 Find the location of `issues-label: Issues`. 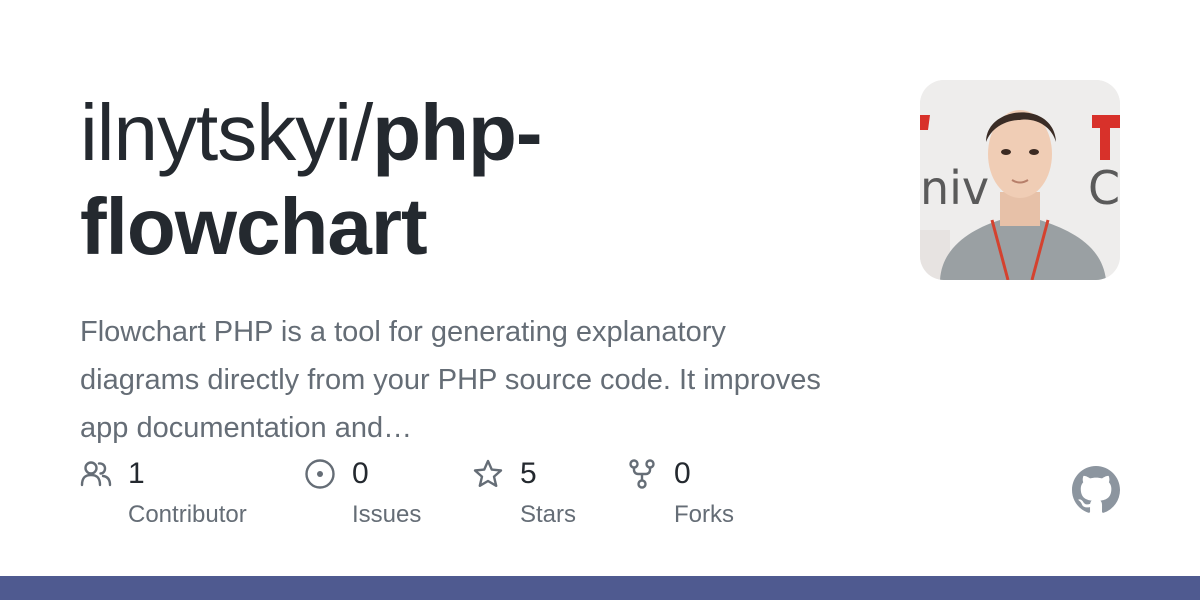

issues-label: Issues is located at coordinates (387, 514).